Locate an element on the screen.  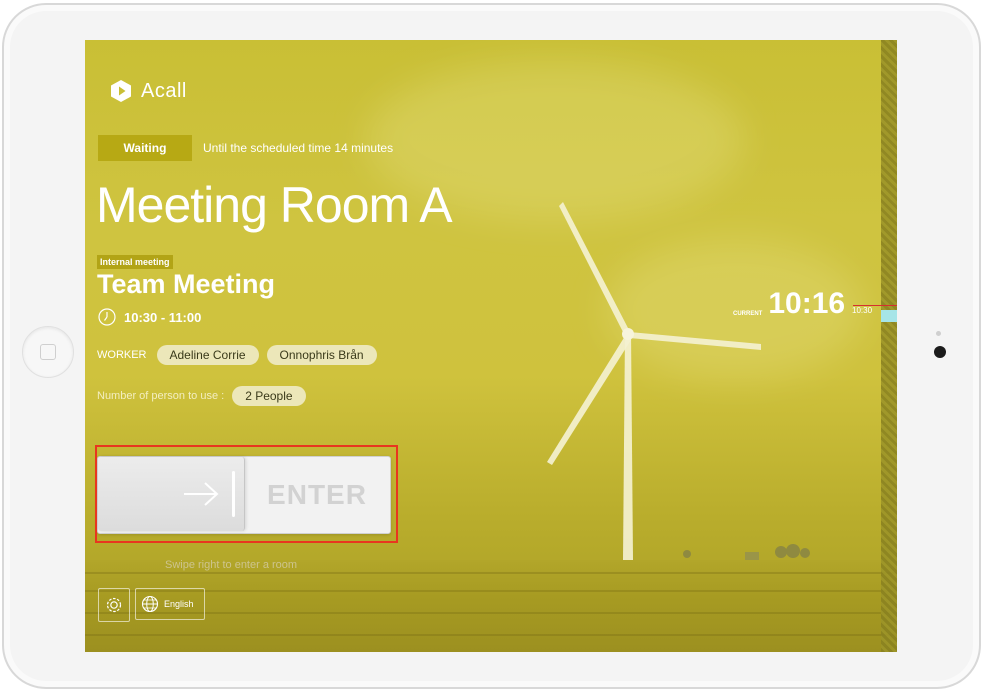
timeline-current-marker is located at coordinates (889, 316).